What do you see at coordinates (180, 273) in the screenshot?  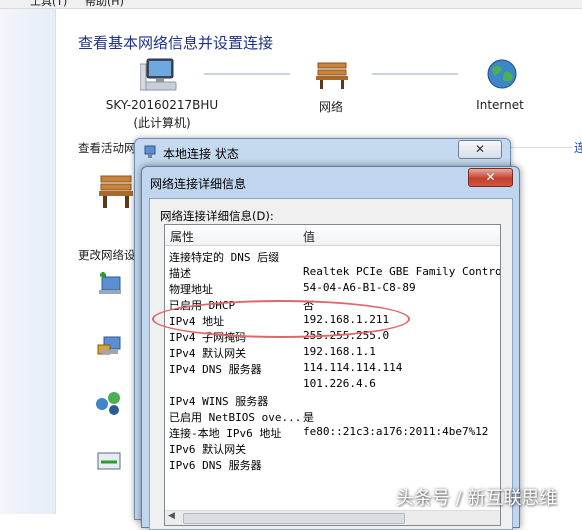 I see `property-cell: 描述` at bounding box center [180, 273].